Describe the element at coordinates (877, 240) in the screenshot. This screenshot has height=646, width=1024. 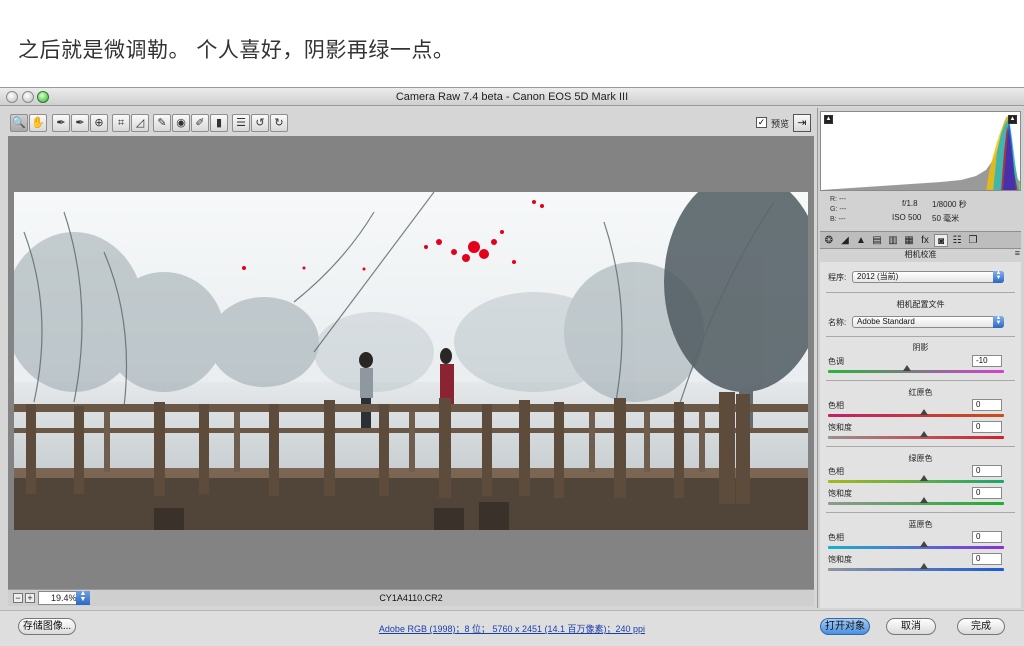
I see `tab-hsl-icon: ▤` at that location.